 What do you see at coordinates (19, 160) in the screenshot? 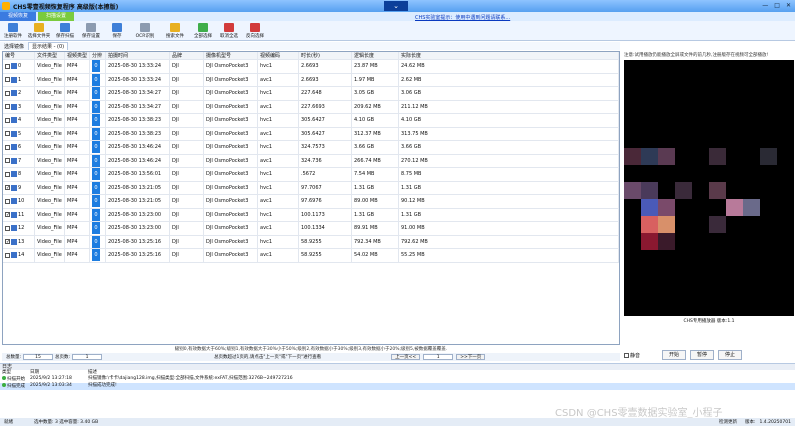
I see `row-id-cell: 7` at bounding box center [19, 160].